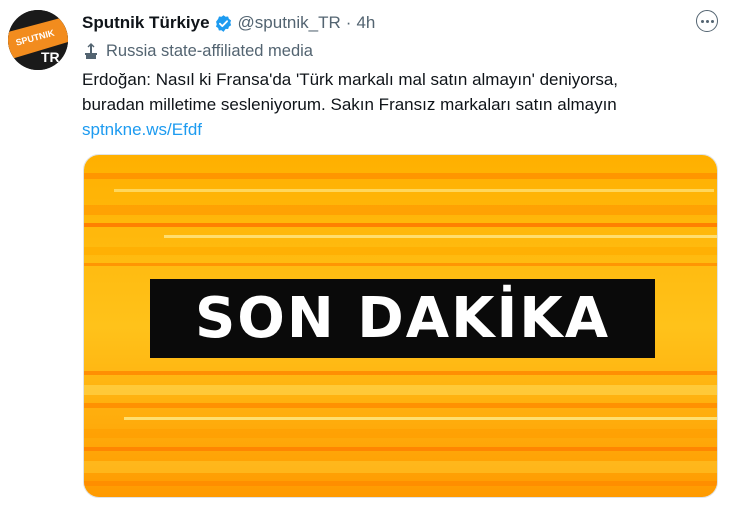  What do you see at coordinates (388, 23) in the screenshot?
I see `tweet-header: Sputnik Türkiye @sputnik_TR · 4h` at bounding box center [388, 23].